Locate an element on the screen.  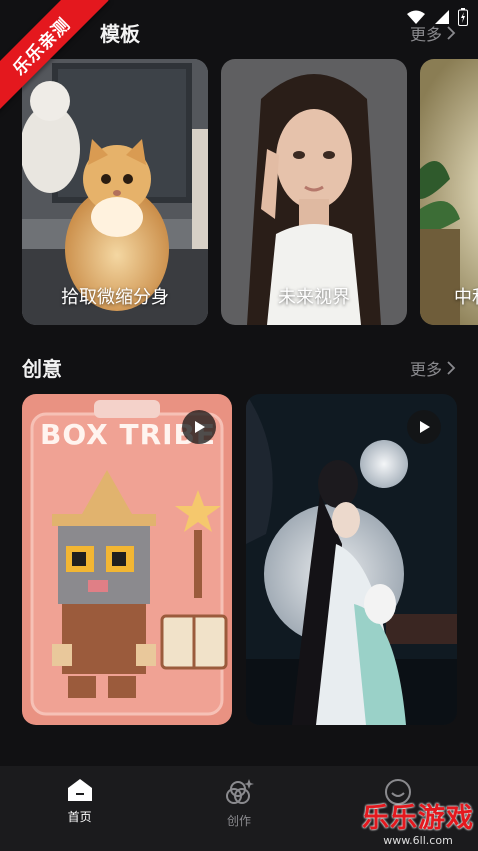
nav-create: 创作 is located at coordinates (238, 808).